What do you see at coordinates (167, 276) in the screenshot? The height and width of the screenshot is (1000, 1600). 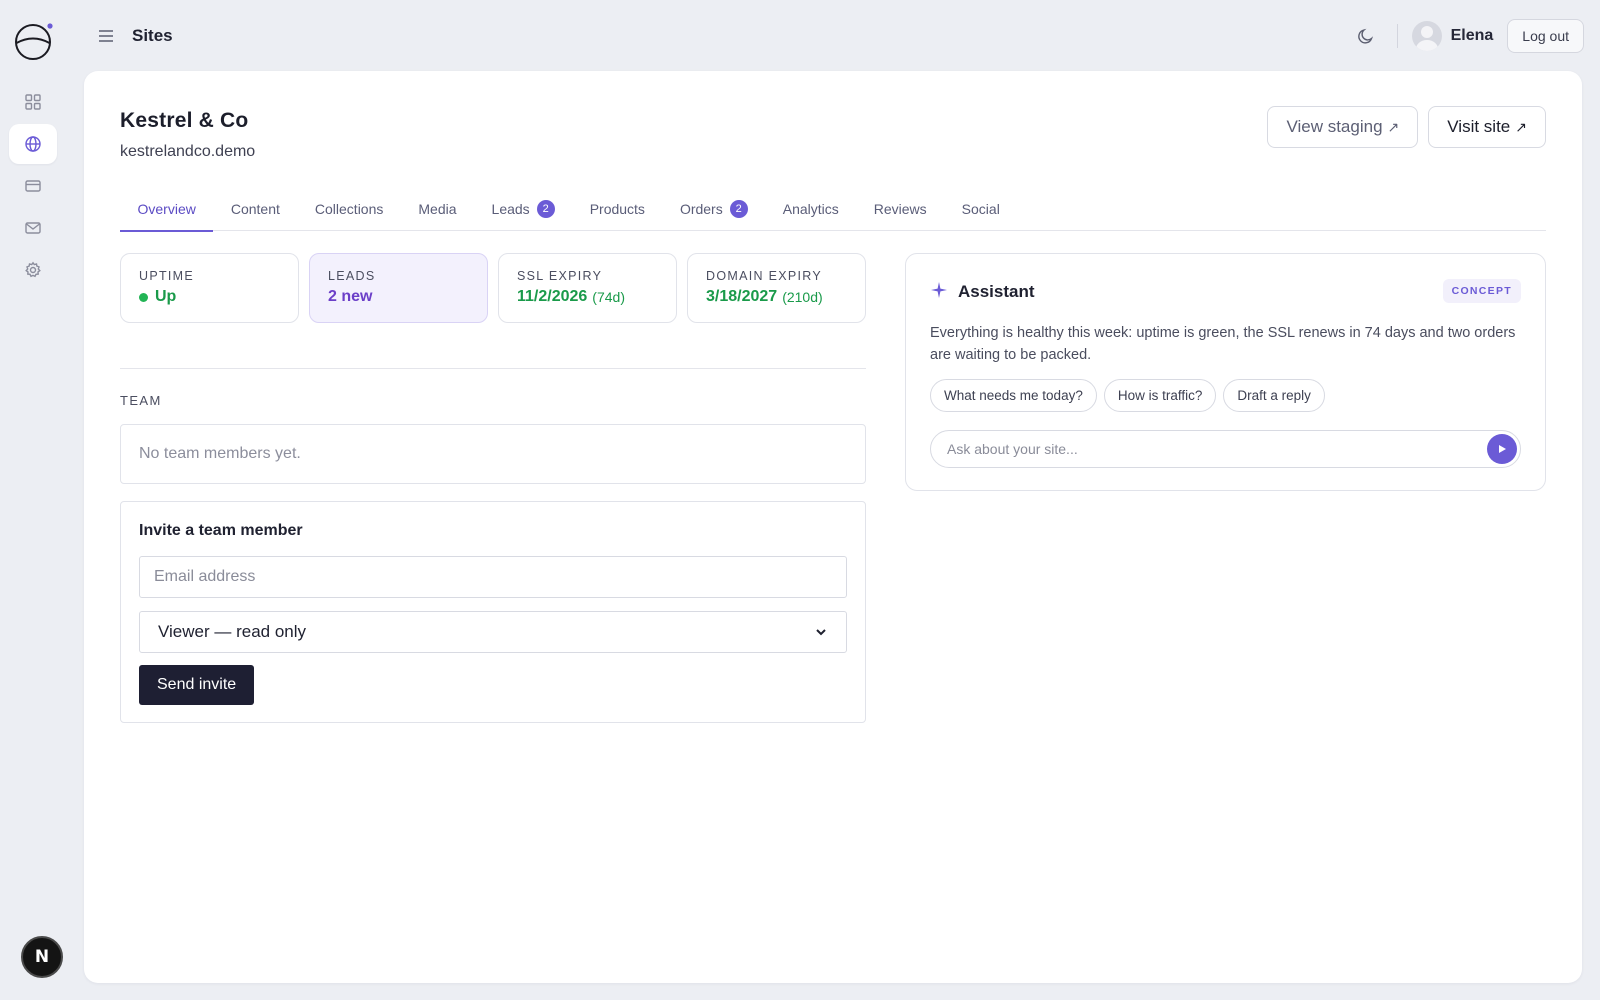 I see `stat-label: UPTIME` at bounding box center [167, 276].